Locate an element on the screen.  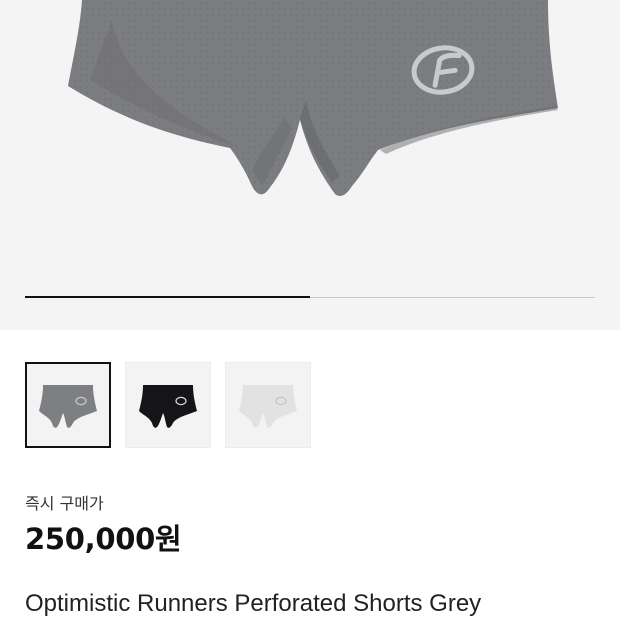
gallery-progress-track is located at coordinates (310, 297).